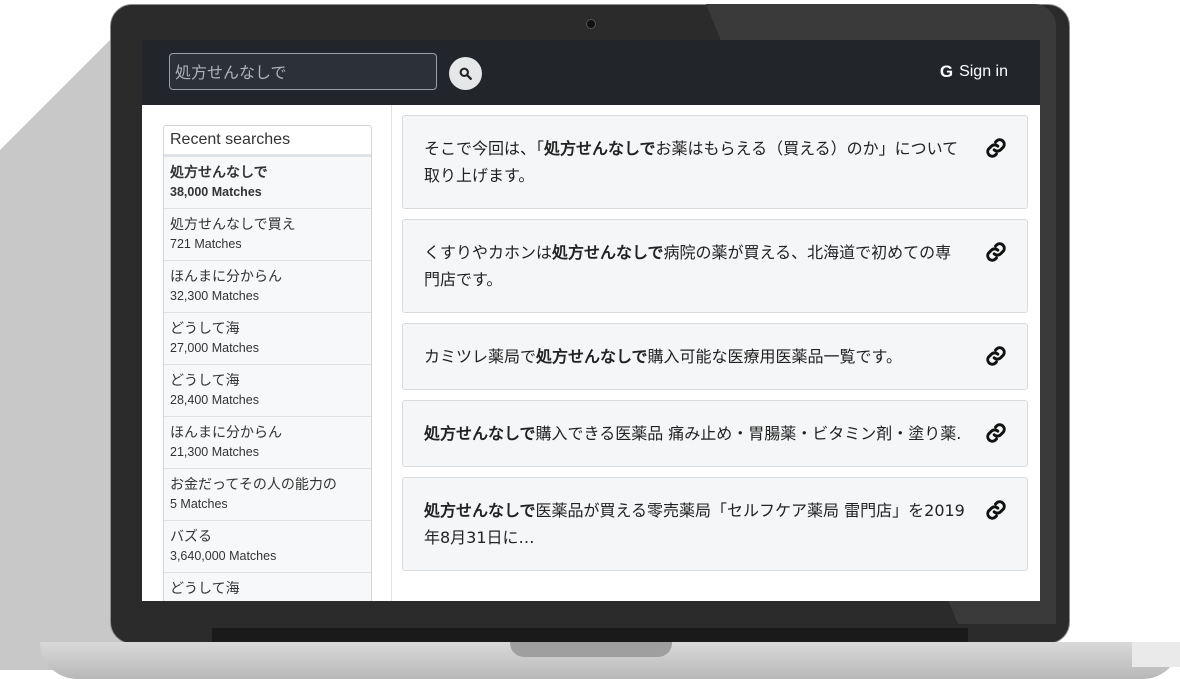 The image size is (1180, 679). What do you see at coordinates (591, 24) in the screenshot?
I see `webcam` at bounding box center [591, 24].